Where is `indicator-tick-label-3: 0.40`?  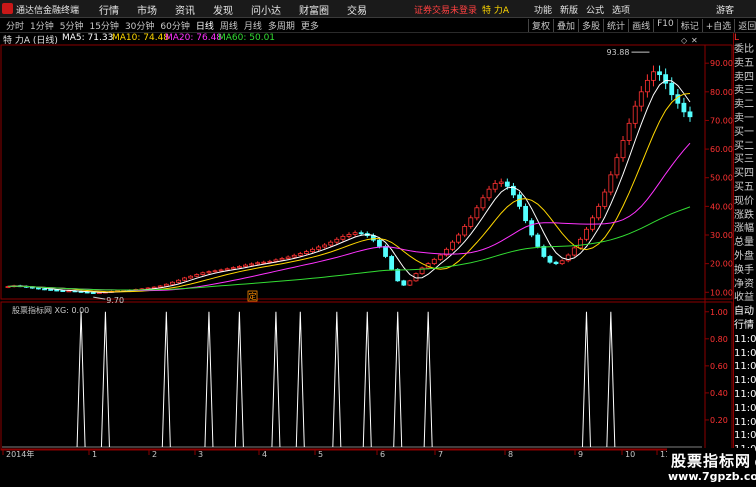 indicator-tick-label-3: 0.40 is located at coordinates (719, 393).